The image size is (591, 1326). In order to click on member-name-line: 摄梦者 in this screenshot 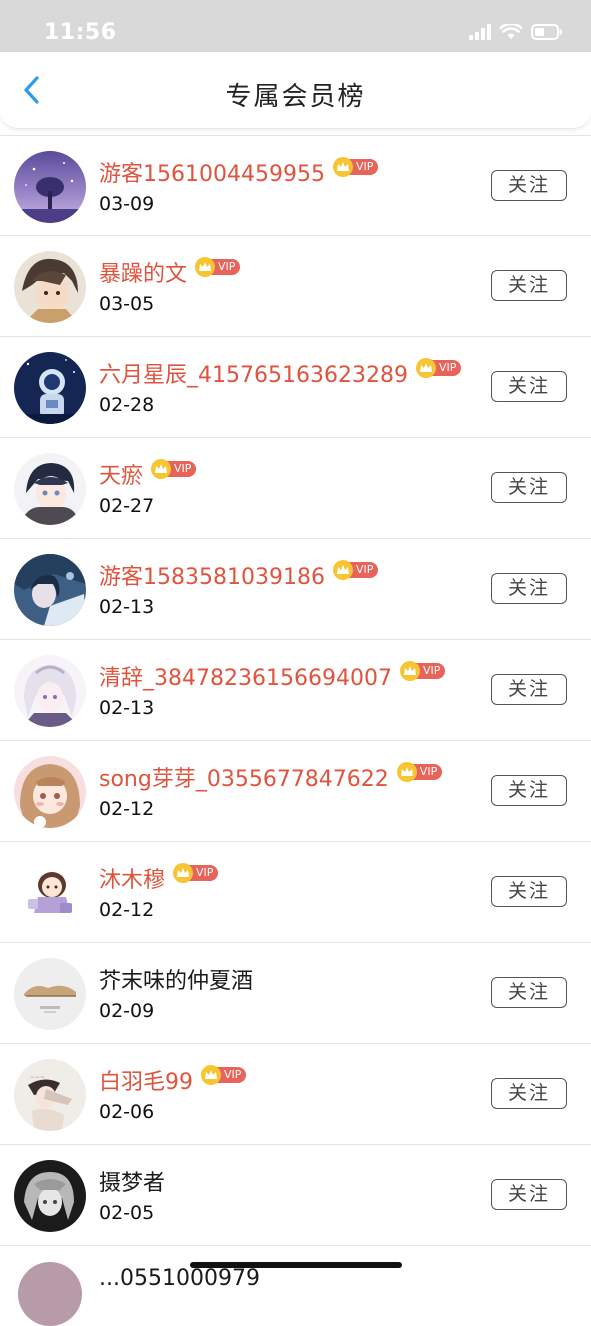, I will do `click(132, 1181)`.